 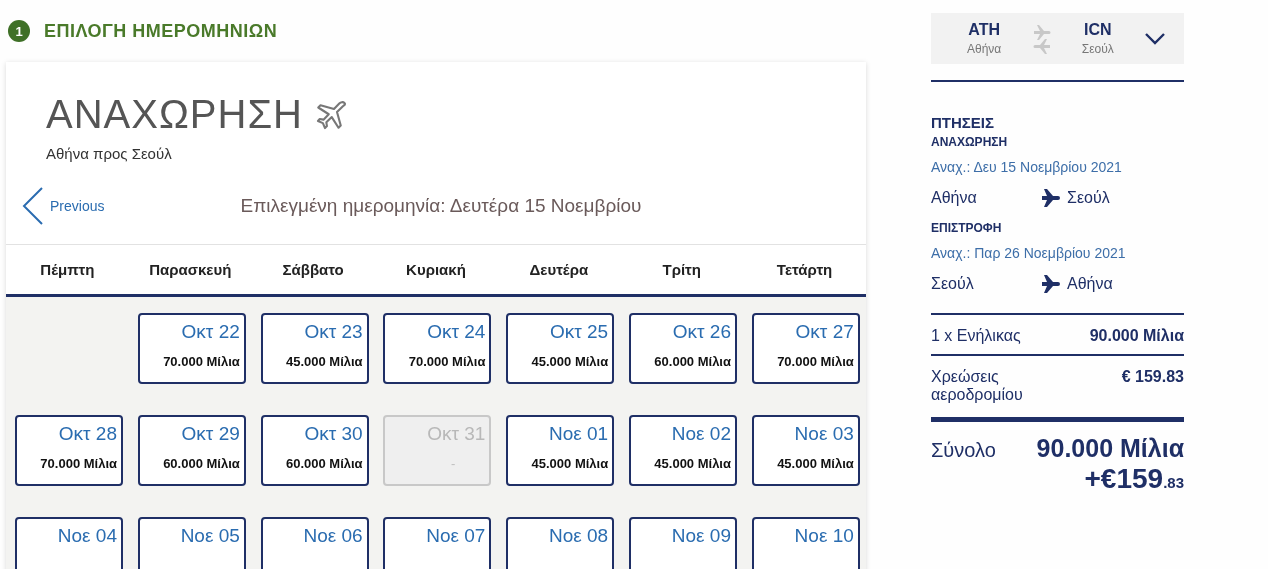 I want to click on route-subtitle: Αθήνα προς Σεούλ, so click(x=109, y=153).